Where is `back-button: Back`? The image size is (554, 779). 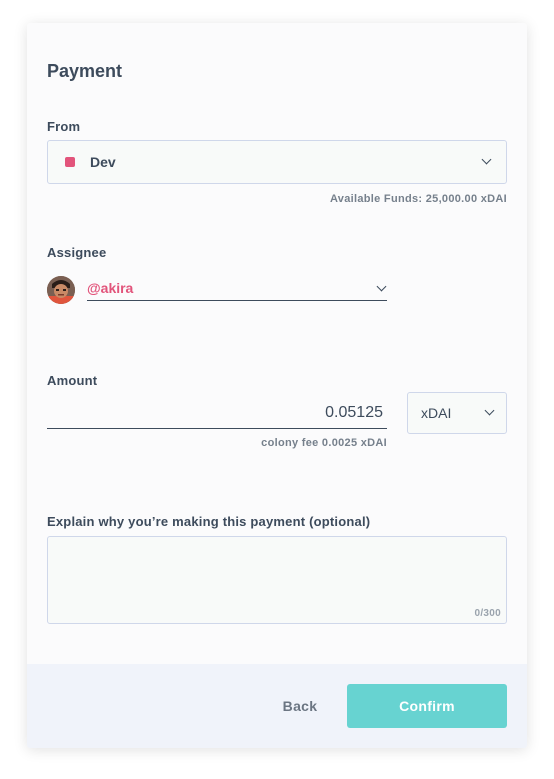 back-button: Back is located at coordinates (300, 706).